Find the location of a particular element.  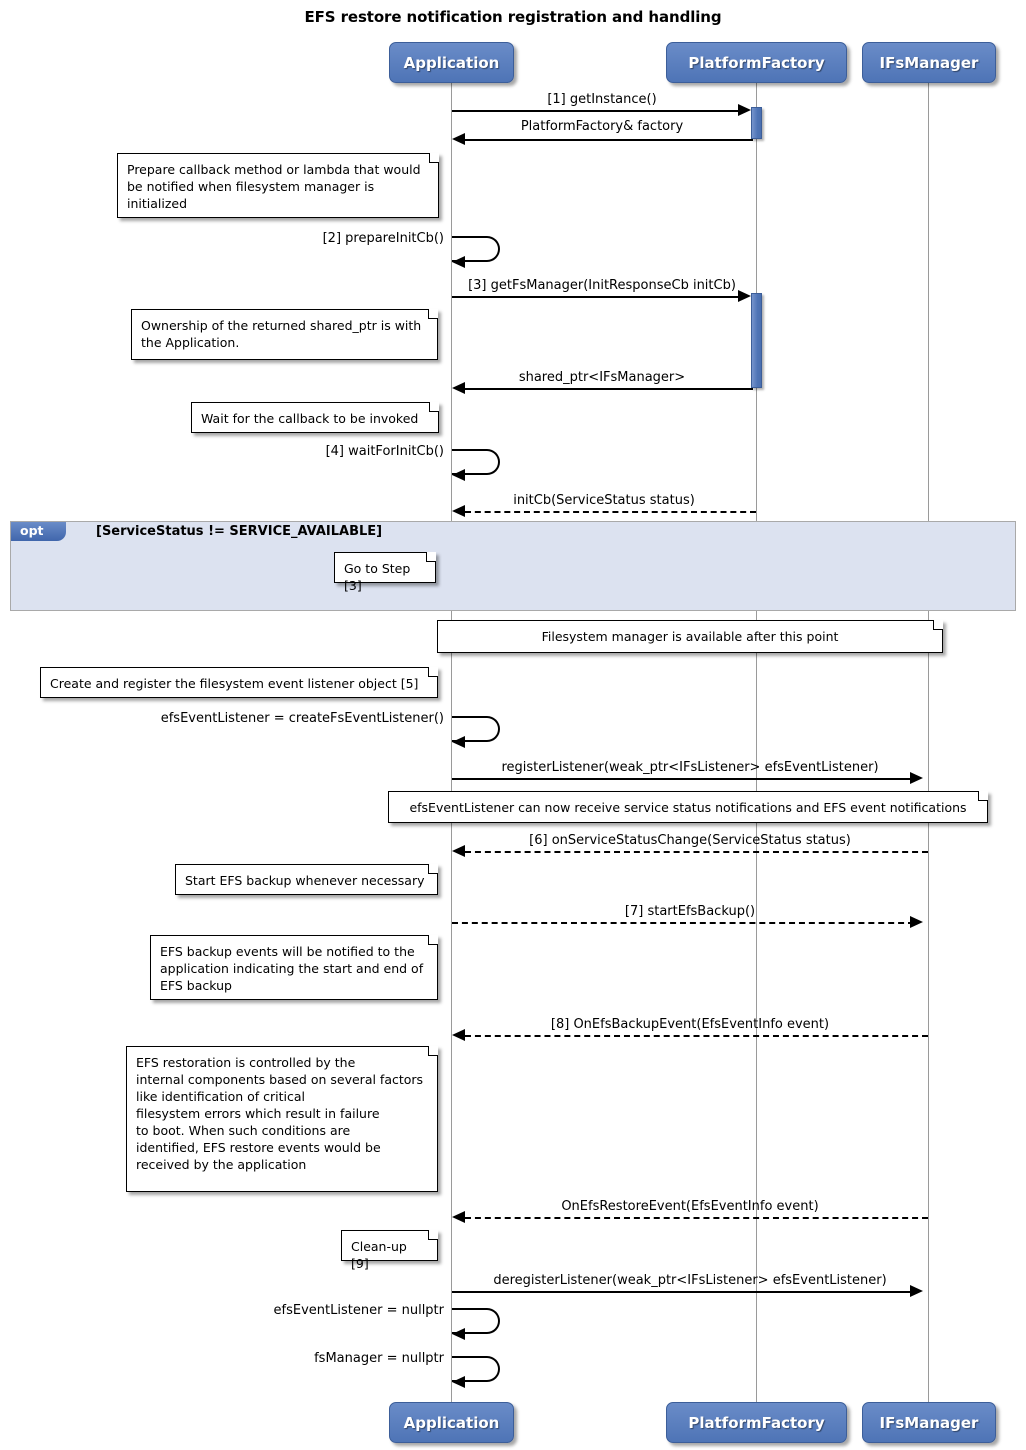

participant-footer-application: Application is located at coordinates (451, 1422).